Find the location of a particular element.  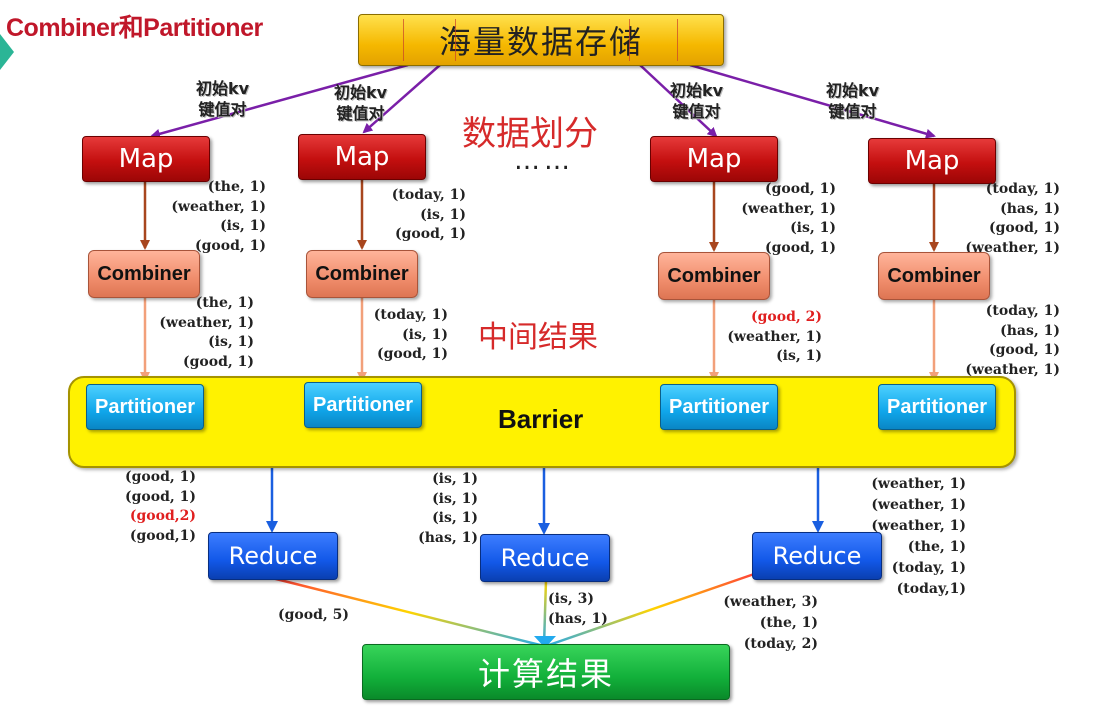

result-label: 计算结果 is located at coordinates (545, 674).